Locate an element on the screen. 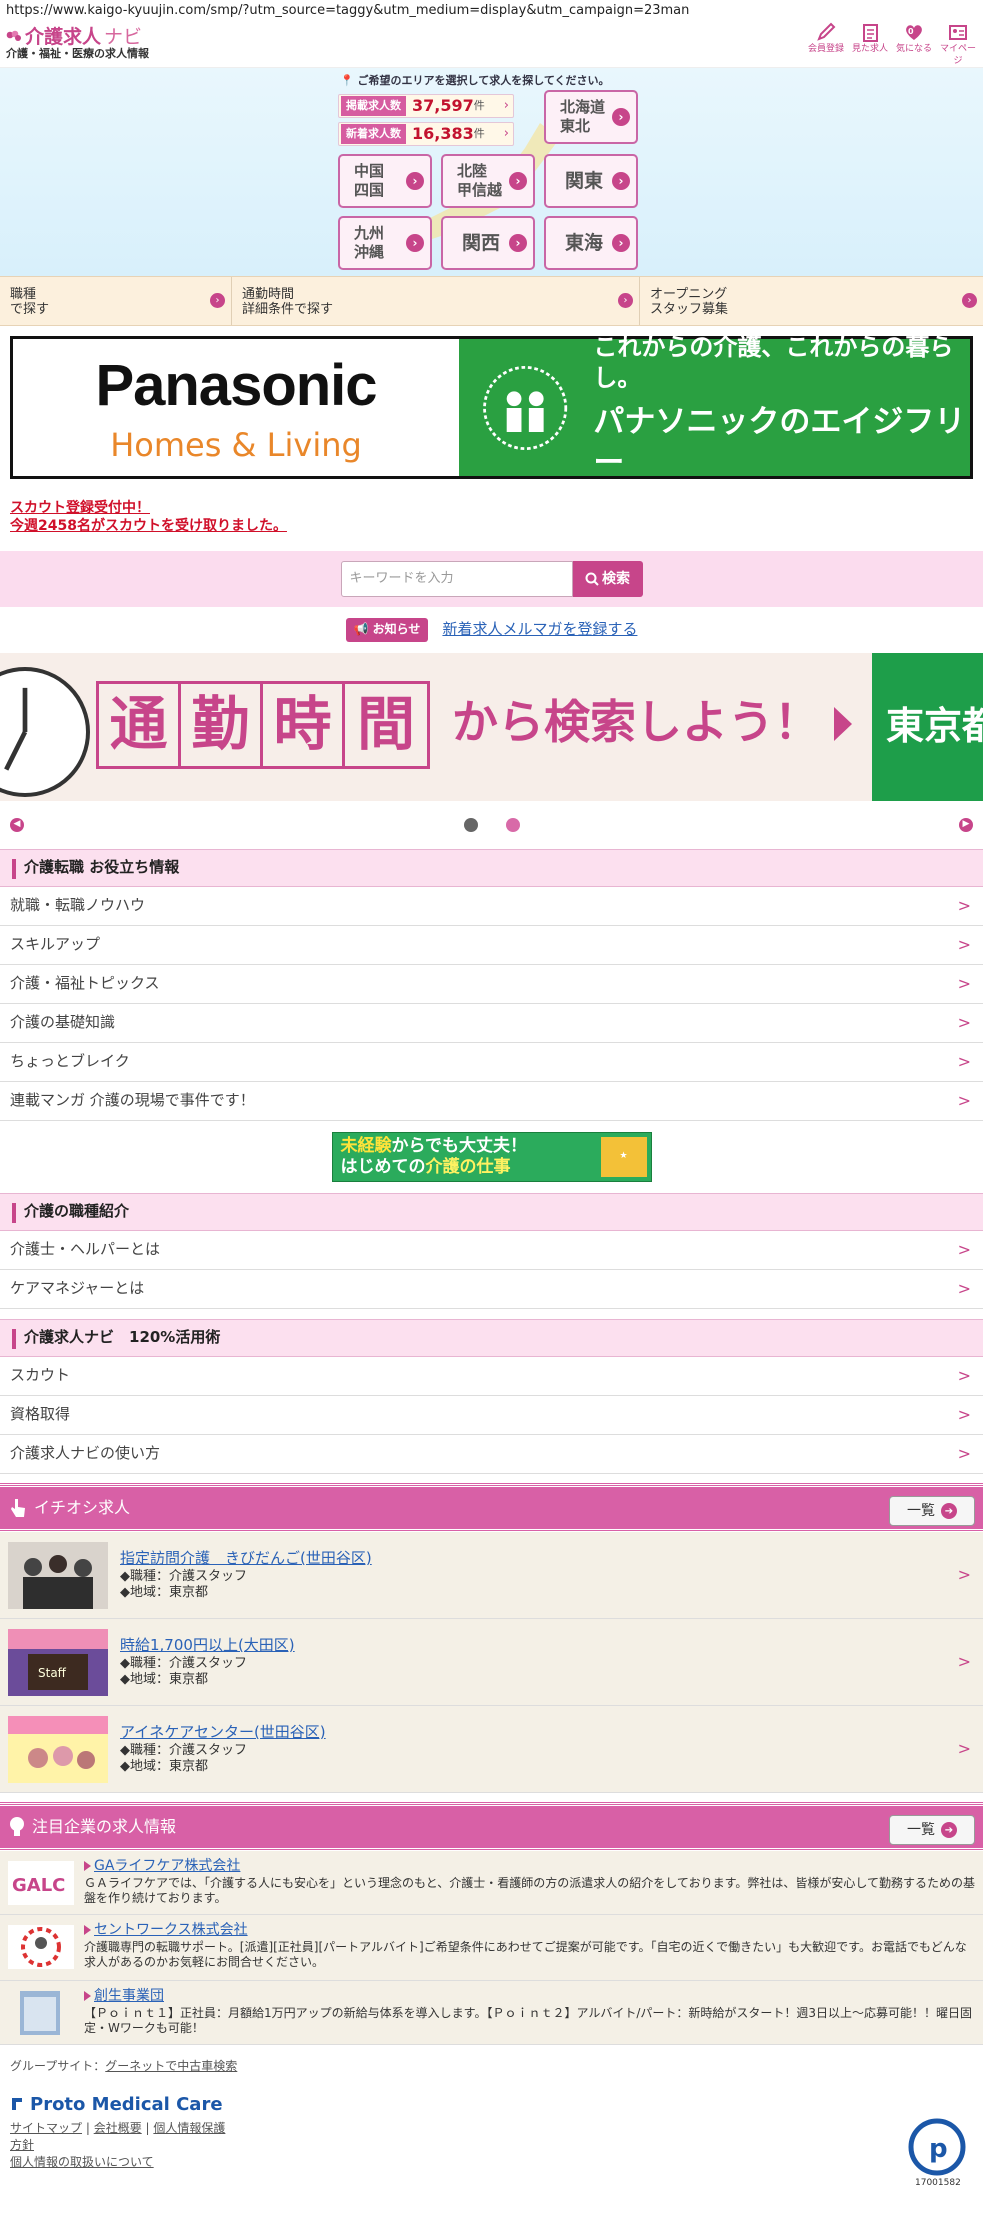  region-chugoku-shikoku: 中国 四国 › is located at coordinates (385, 181).